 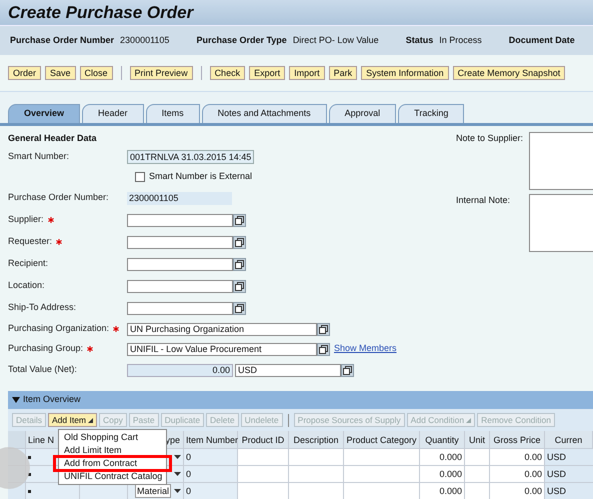 What do you see at coordinates (200, 177) in the screenshot?
I see `checkbox-label: Smart Number is External` at bounding box center [200, 177].